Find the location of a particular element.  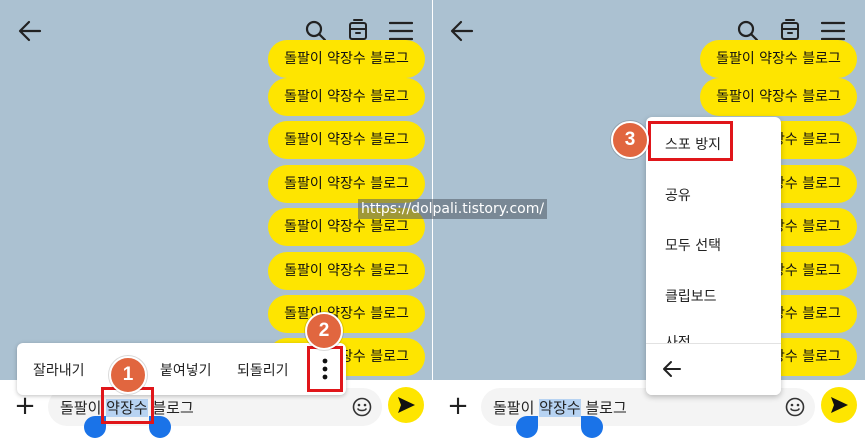

menu-back-arrow-icon is located at coordinates (672, 369).